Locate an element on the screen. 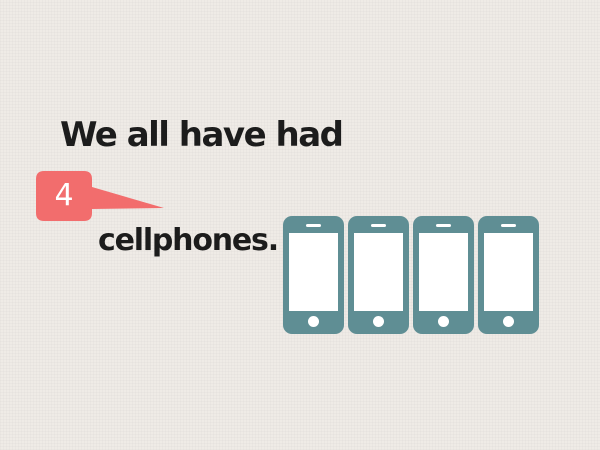 This screenshot has height=450, width=600. number-callout: 4 is located at coordinates (101, 197).